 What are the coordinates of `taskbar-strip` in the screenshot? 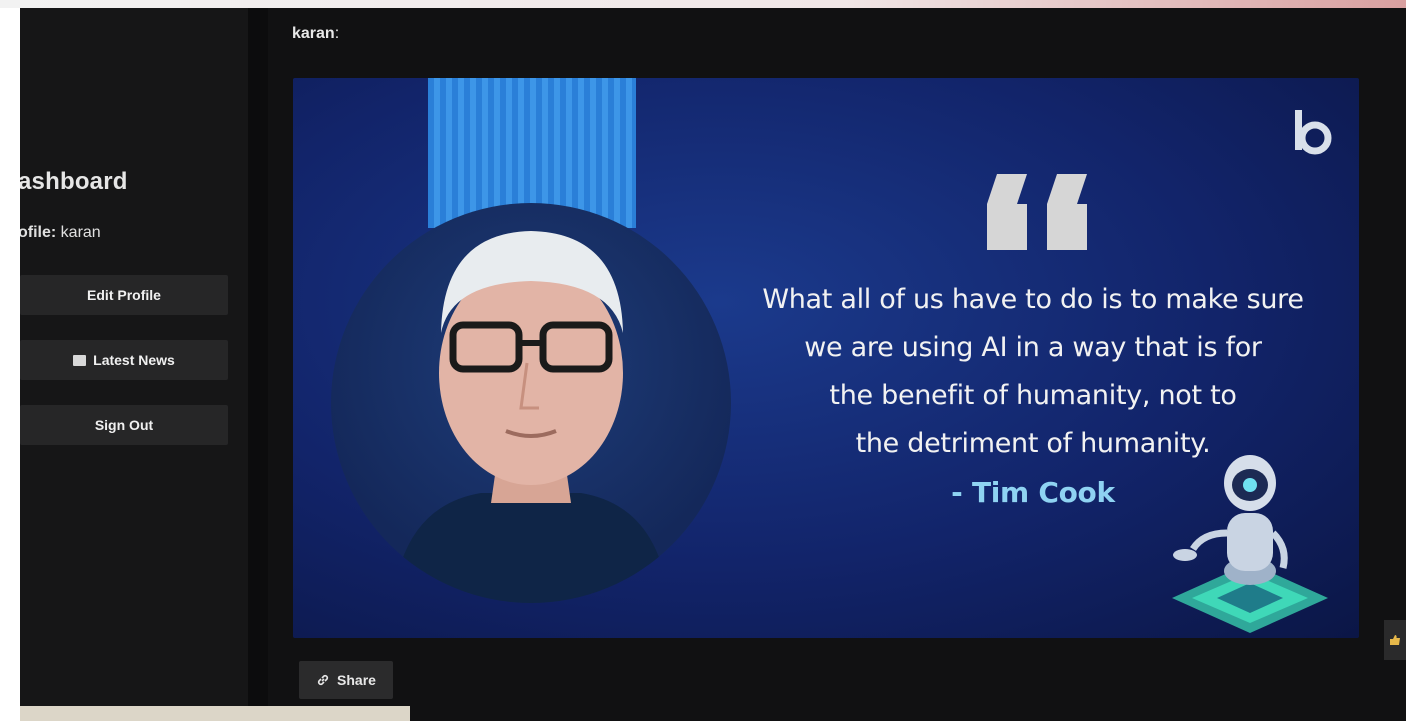 It's located at (215, 713).